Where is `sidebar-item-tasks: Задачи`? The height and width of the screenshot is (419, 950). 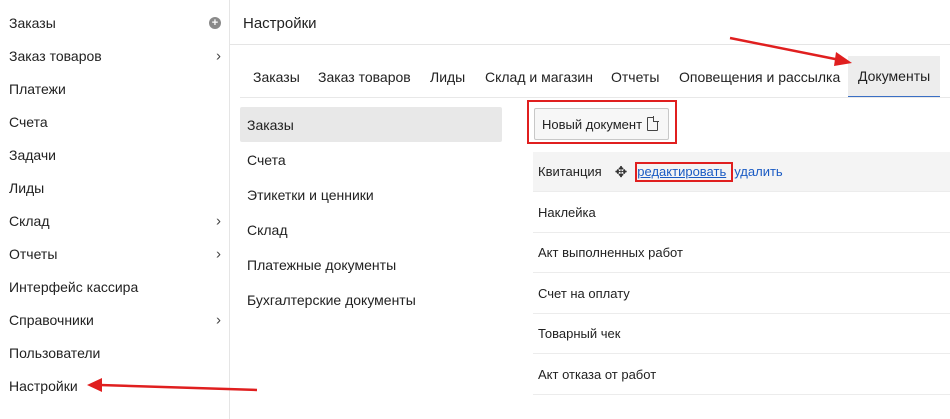 sidebar-item-tasks: Задачи is located at coordinates (114, 154).